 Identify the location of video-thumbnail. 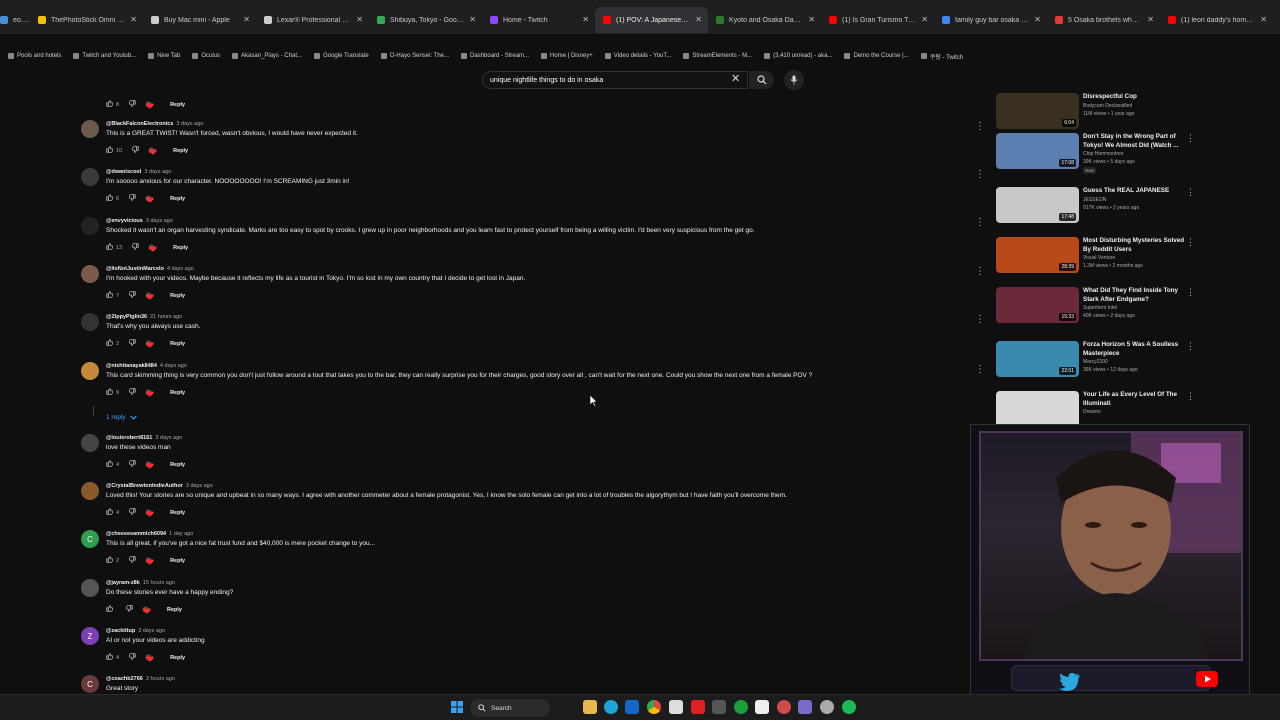
(1037, 409).